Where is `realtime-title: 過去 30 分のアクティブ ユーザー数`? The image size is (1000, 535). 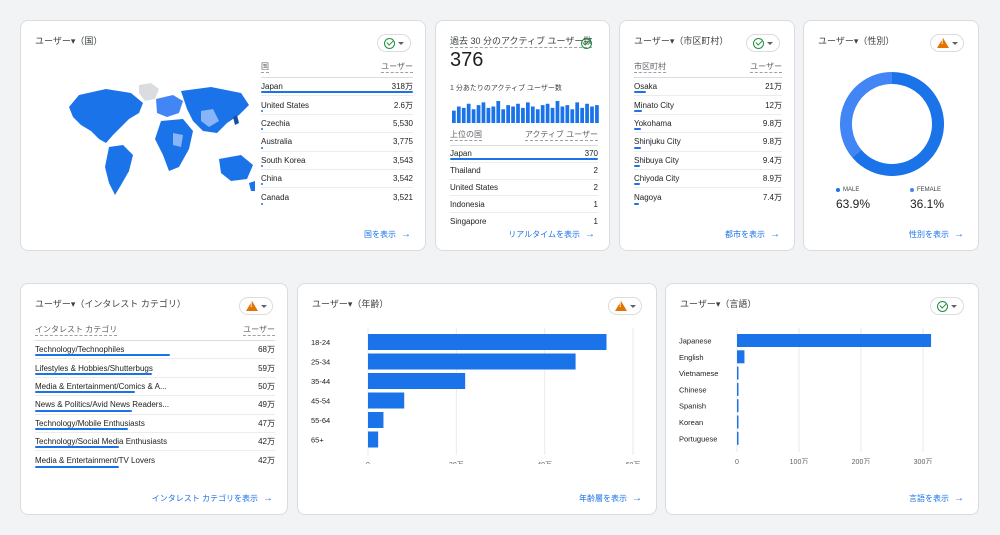
realtime-title: 過去 30 分のアクティブ ユーザー数 is located at coordinates (521, 41).